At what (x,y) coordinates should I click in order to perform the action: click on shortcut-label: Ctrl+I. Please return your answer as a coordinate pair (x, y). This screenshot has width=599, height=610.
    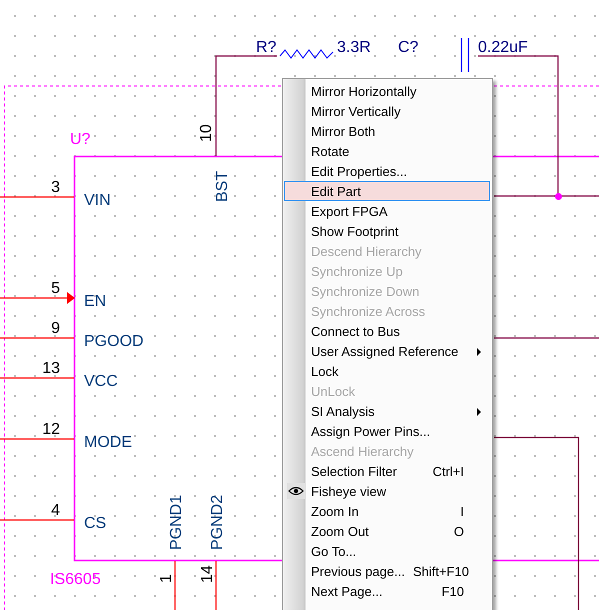
    Looking at the image, I should click on (448, 471).